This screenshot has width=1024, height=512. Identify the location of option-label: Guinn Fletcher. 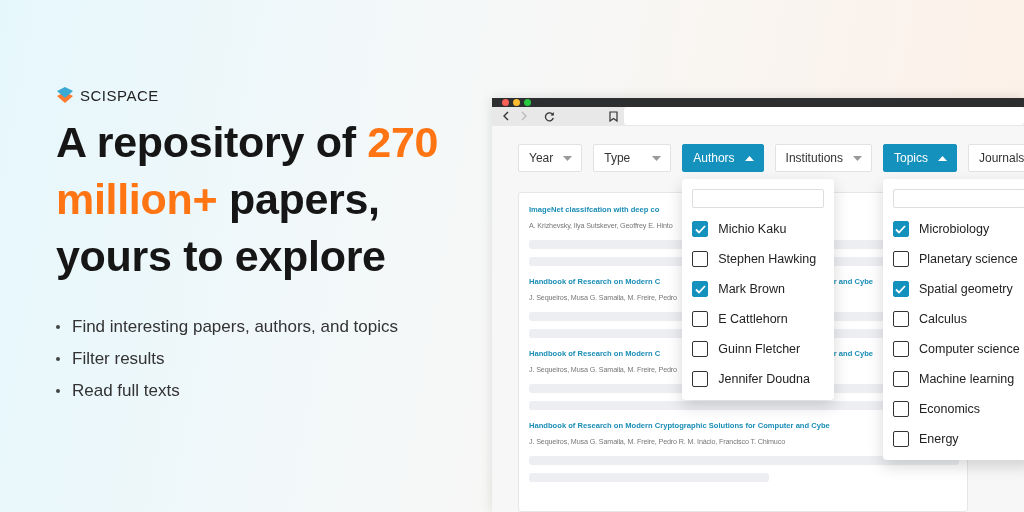
(759, 349).